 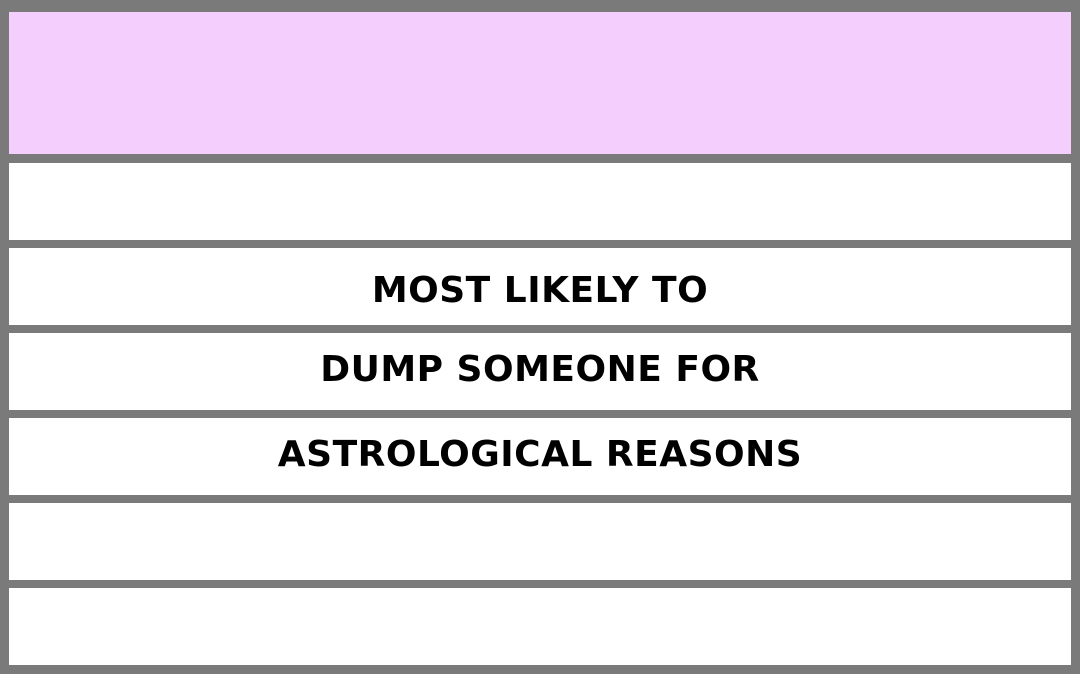 I want to click on caption-line-3: ASTROLOGICAL REASONS, so click(x=540, y=454).